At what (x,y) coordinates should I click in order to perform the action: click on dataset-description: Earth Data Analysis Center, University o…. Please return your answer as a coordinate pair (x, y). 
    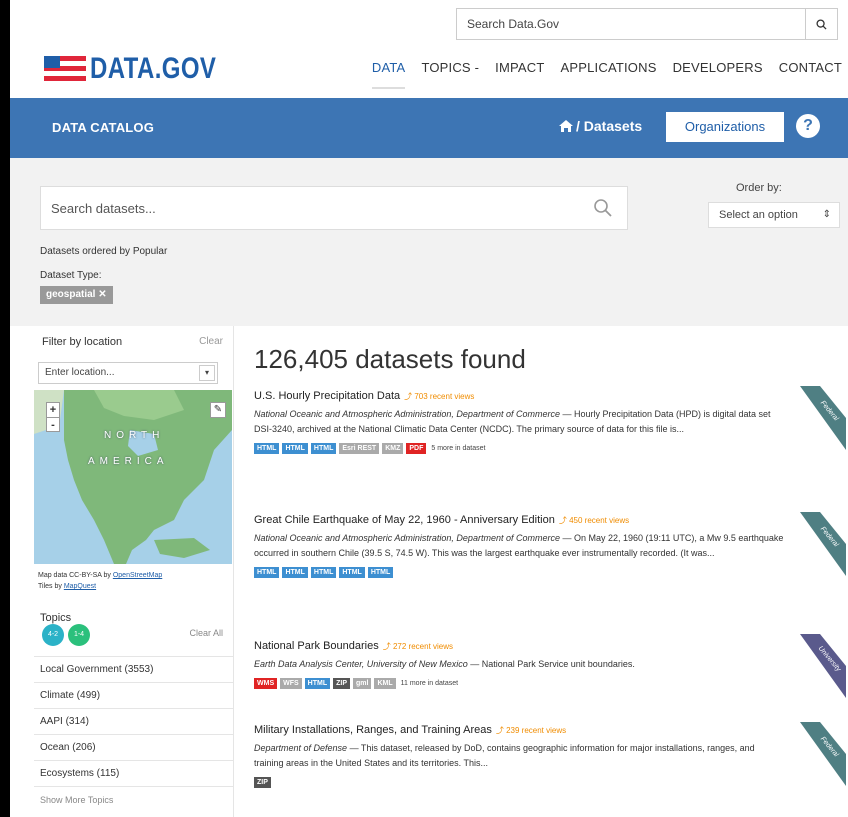
    Looking at the image, I should click on (444, 664).